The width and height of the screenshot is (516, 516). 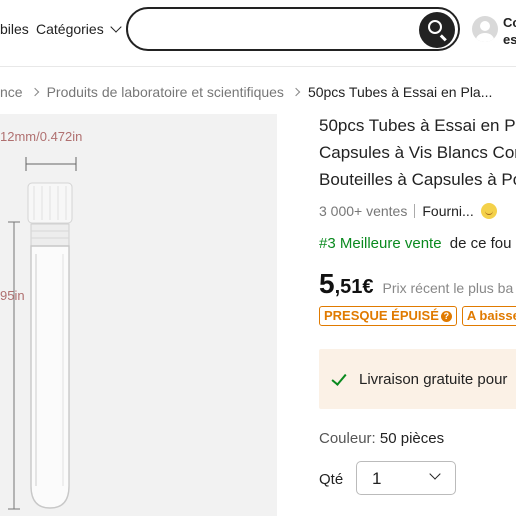 What do you see at coordinates (509, 39) in the screenshot?
I see `account-label-line2: es` at bounding box center [509, 39].